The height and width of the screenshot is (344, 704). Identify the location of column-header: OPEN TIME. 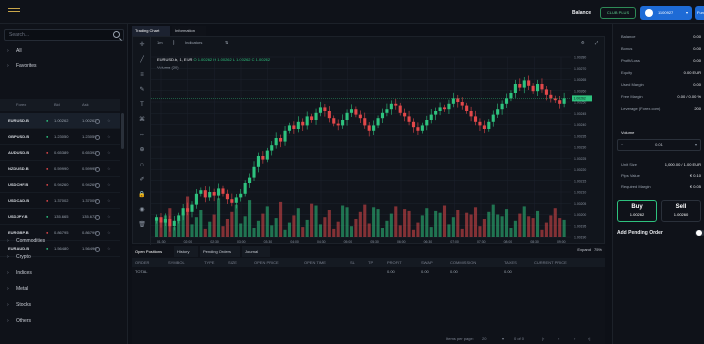
(315, 262).